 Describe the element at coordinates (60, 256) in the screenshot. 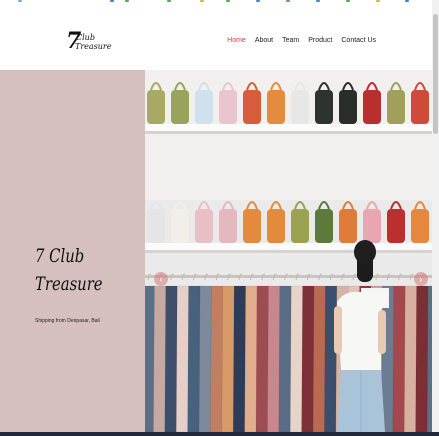

I see `hero-title-line-1: 7 Club` at that location.